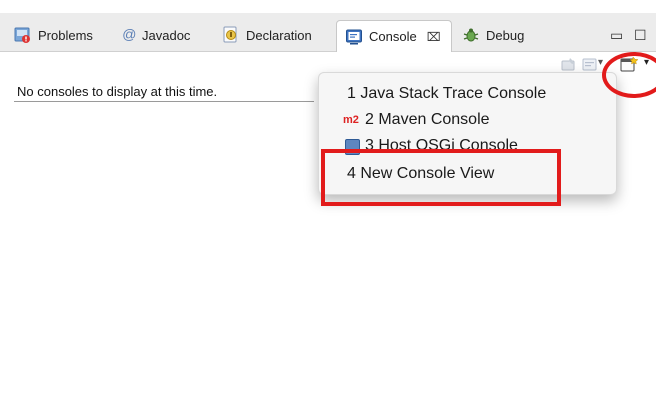 The height and width of the screenshot is (410, 656). I want to click on tab-javadoc: @ Javadoc, so click(156, 35).